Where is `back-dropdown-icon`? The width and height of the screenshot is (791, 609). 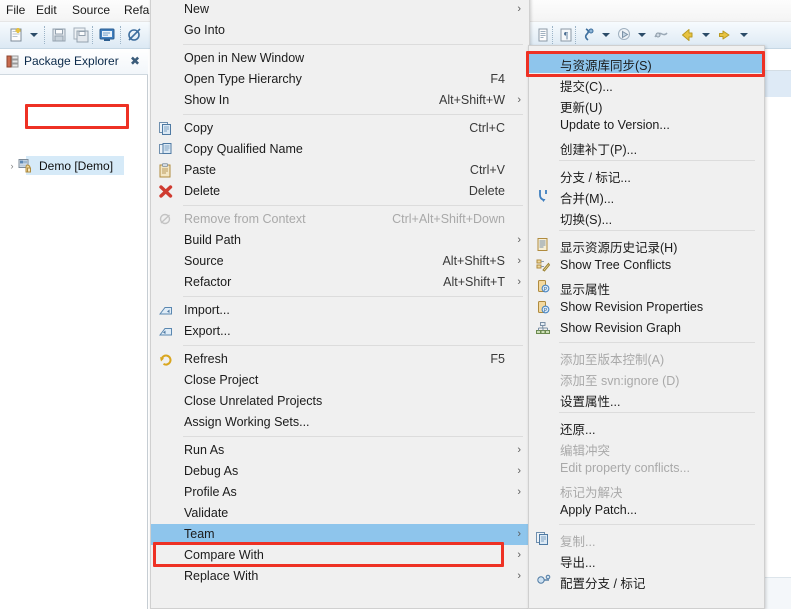 back-dropdown-icon is located at coordinates (706, 35).